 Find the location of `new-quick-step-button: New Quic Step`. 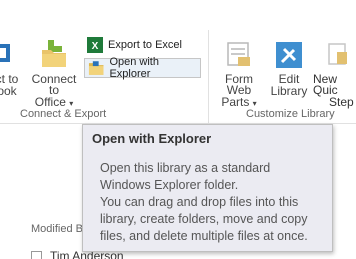

new-quick-step-button: New Quic Step is located at coordinates (334, 74).